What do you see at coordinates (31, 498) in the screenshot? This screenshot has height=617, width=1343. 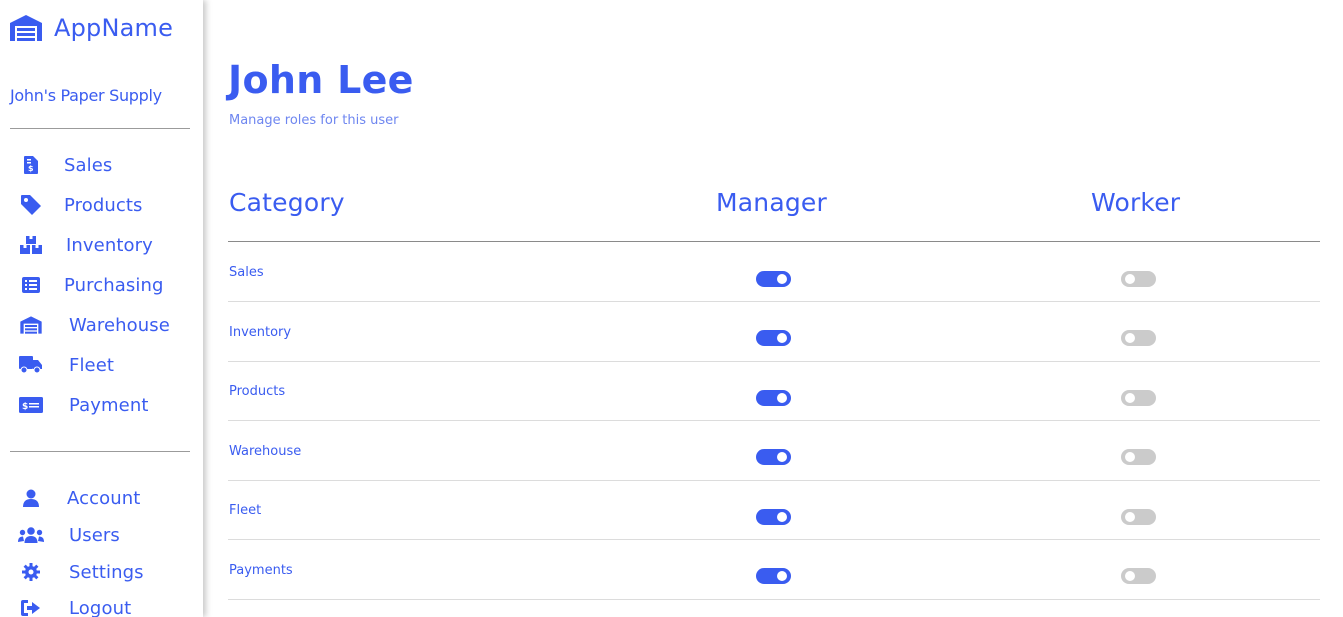 I see `user-icon` at bounding box center [31, 498].